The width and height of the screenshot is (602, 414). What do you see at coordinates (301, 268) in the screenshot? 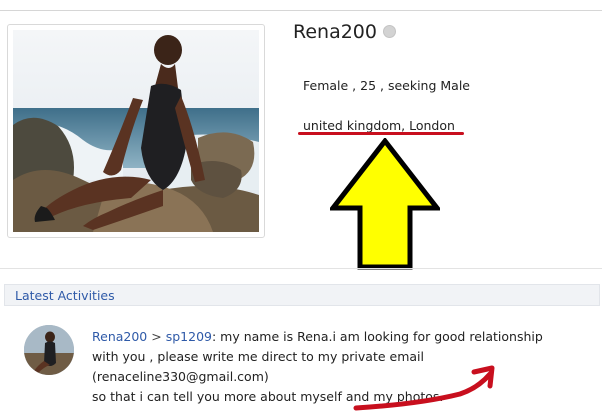
I see `section-divider` at bounding box center [301, 268].